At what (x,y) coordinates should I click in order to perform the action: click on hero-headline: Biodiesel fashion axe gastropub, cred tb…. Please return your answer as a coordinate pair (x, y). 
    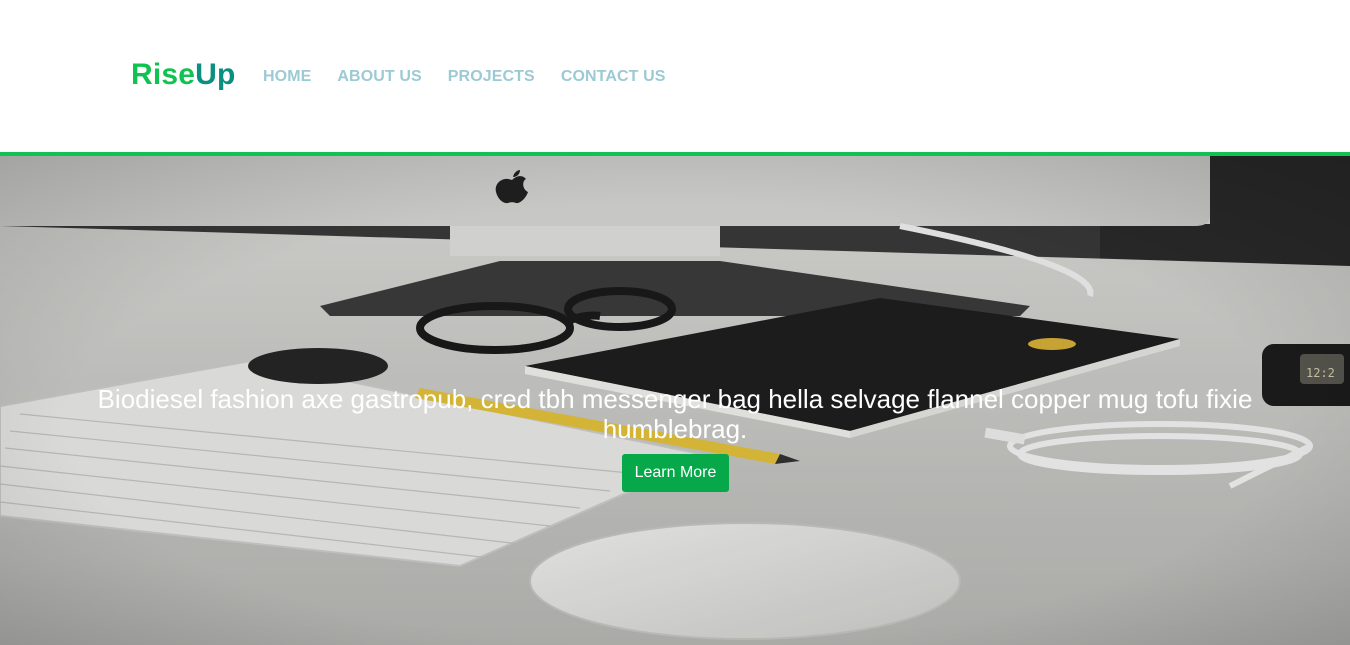
    Looking at the image, I should click on (675, 414).